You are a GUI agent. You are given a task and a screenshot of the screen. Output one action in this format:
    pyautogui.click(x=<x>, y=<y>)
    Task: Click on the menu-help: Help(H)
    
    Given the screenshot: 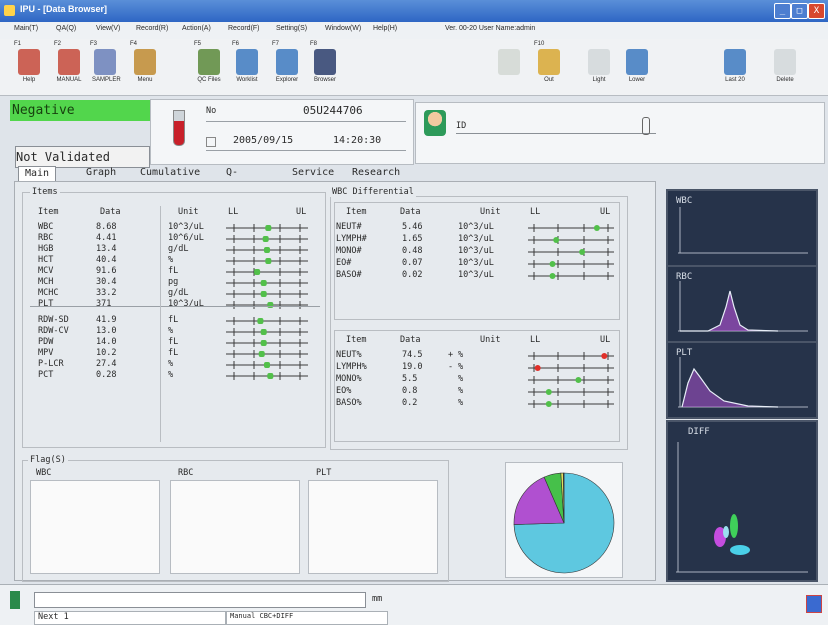 What is the action you would take?
    pyautogui.click(x=385, y=28)
    